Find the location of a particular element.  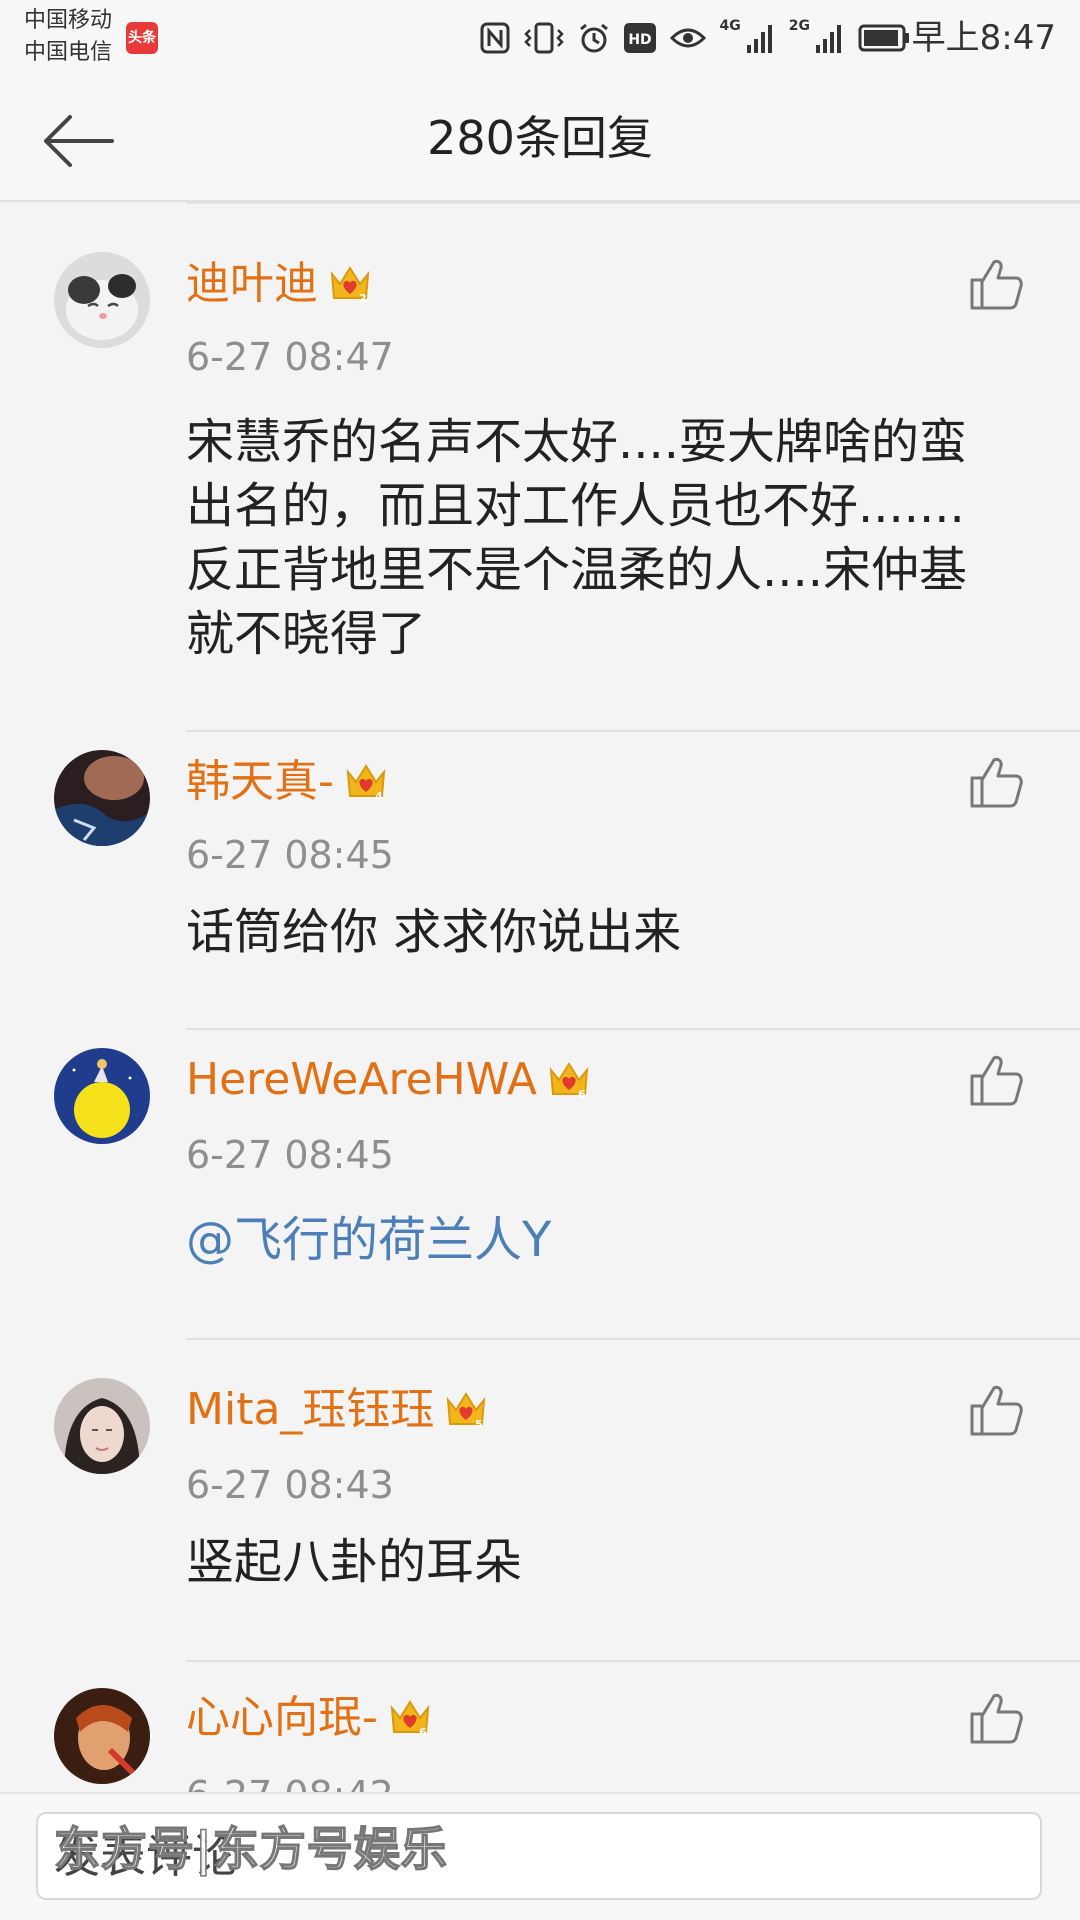

carrier-1: 中国移动 is located at coordinates (68, 20).